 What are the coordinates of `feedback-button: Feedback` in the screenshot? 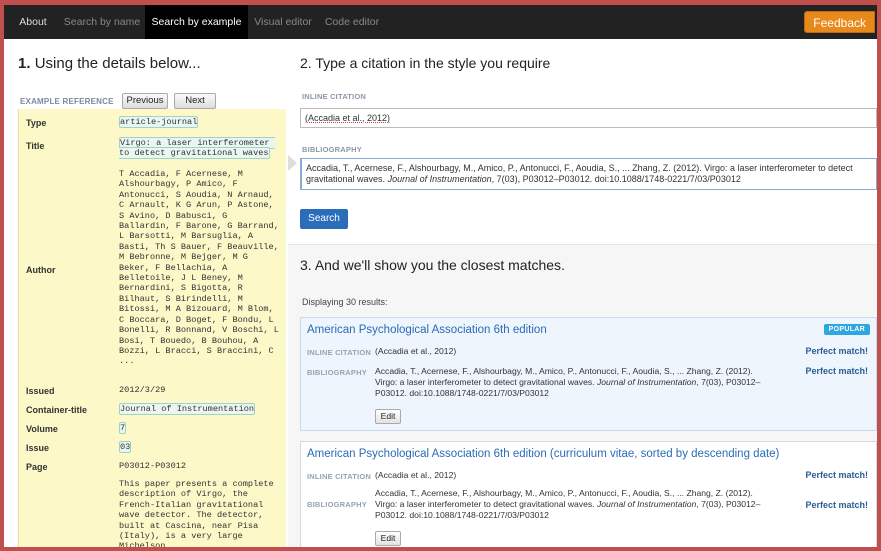 It's located at (839, 22).